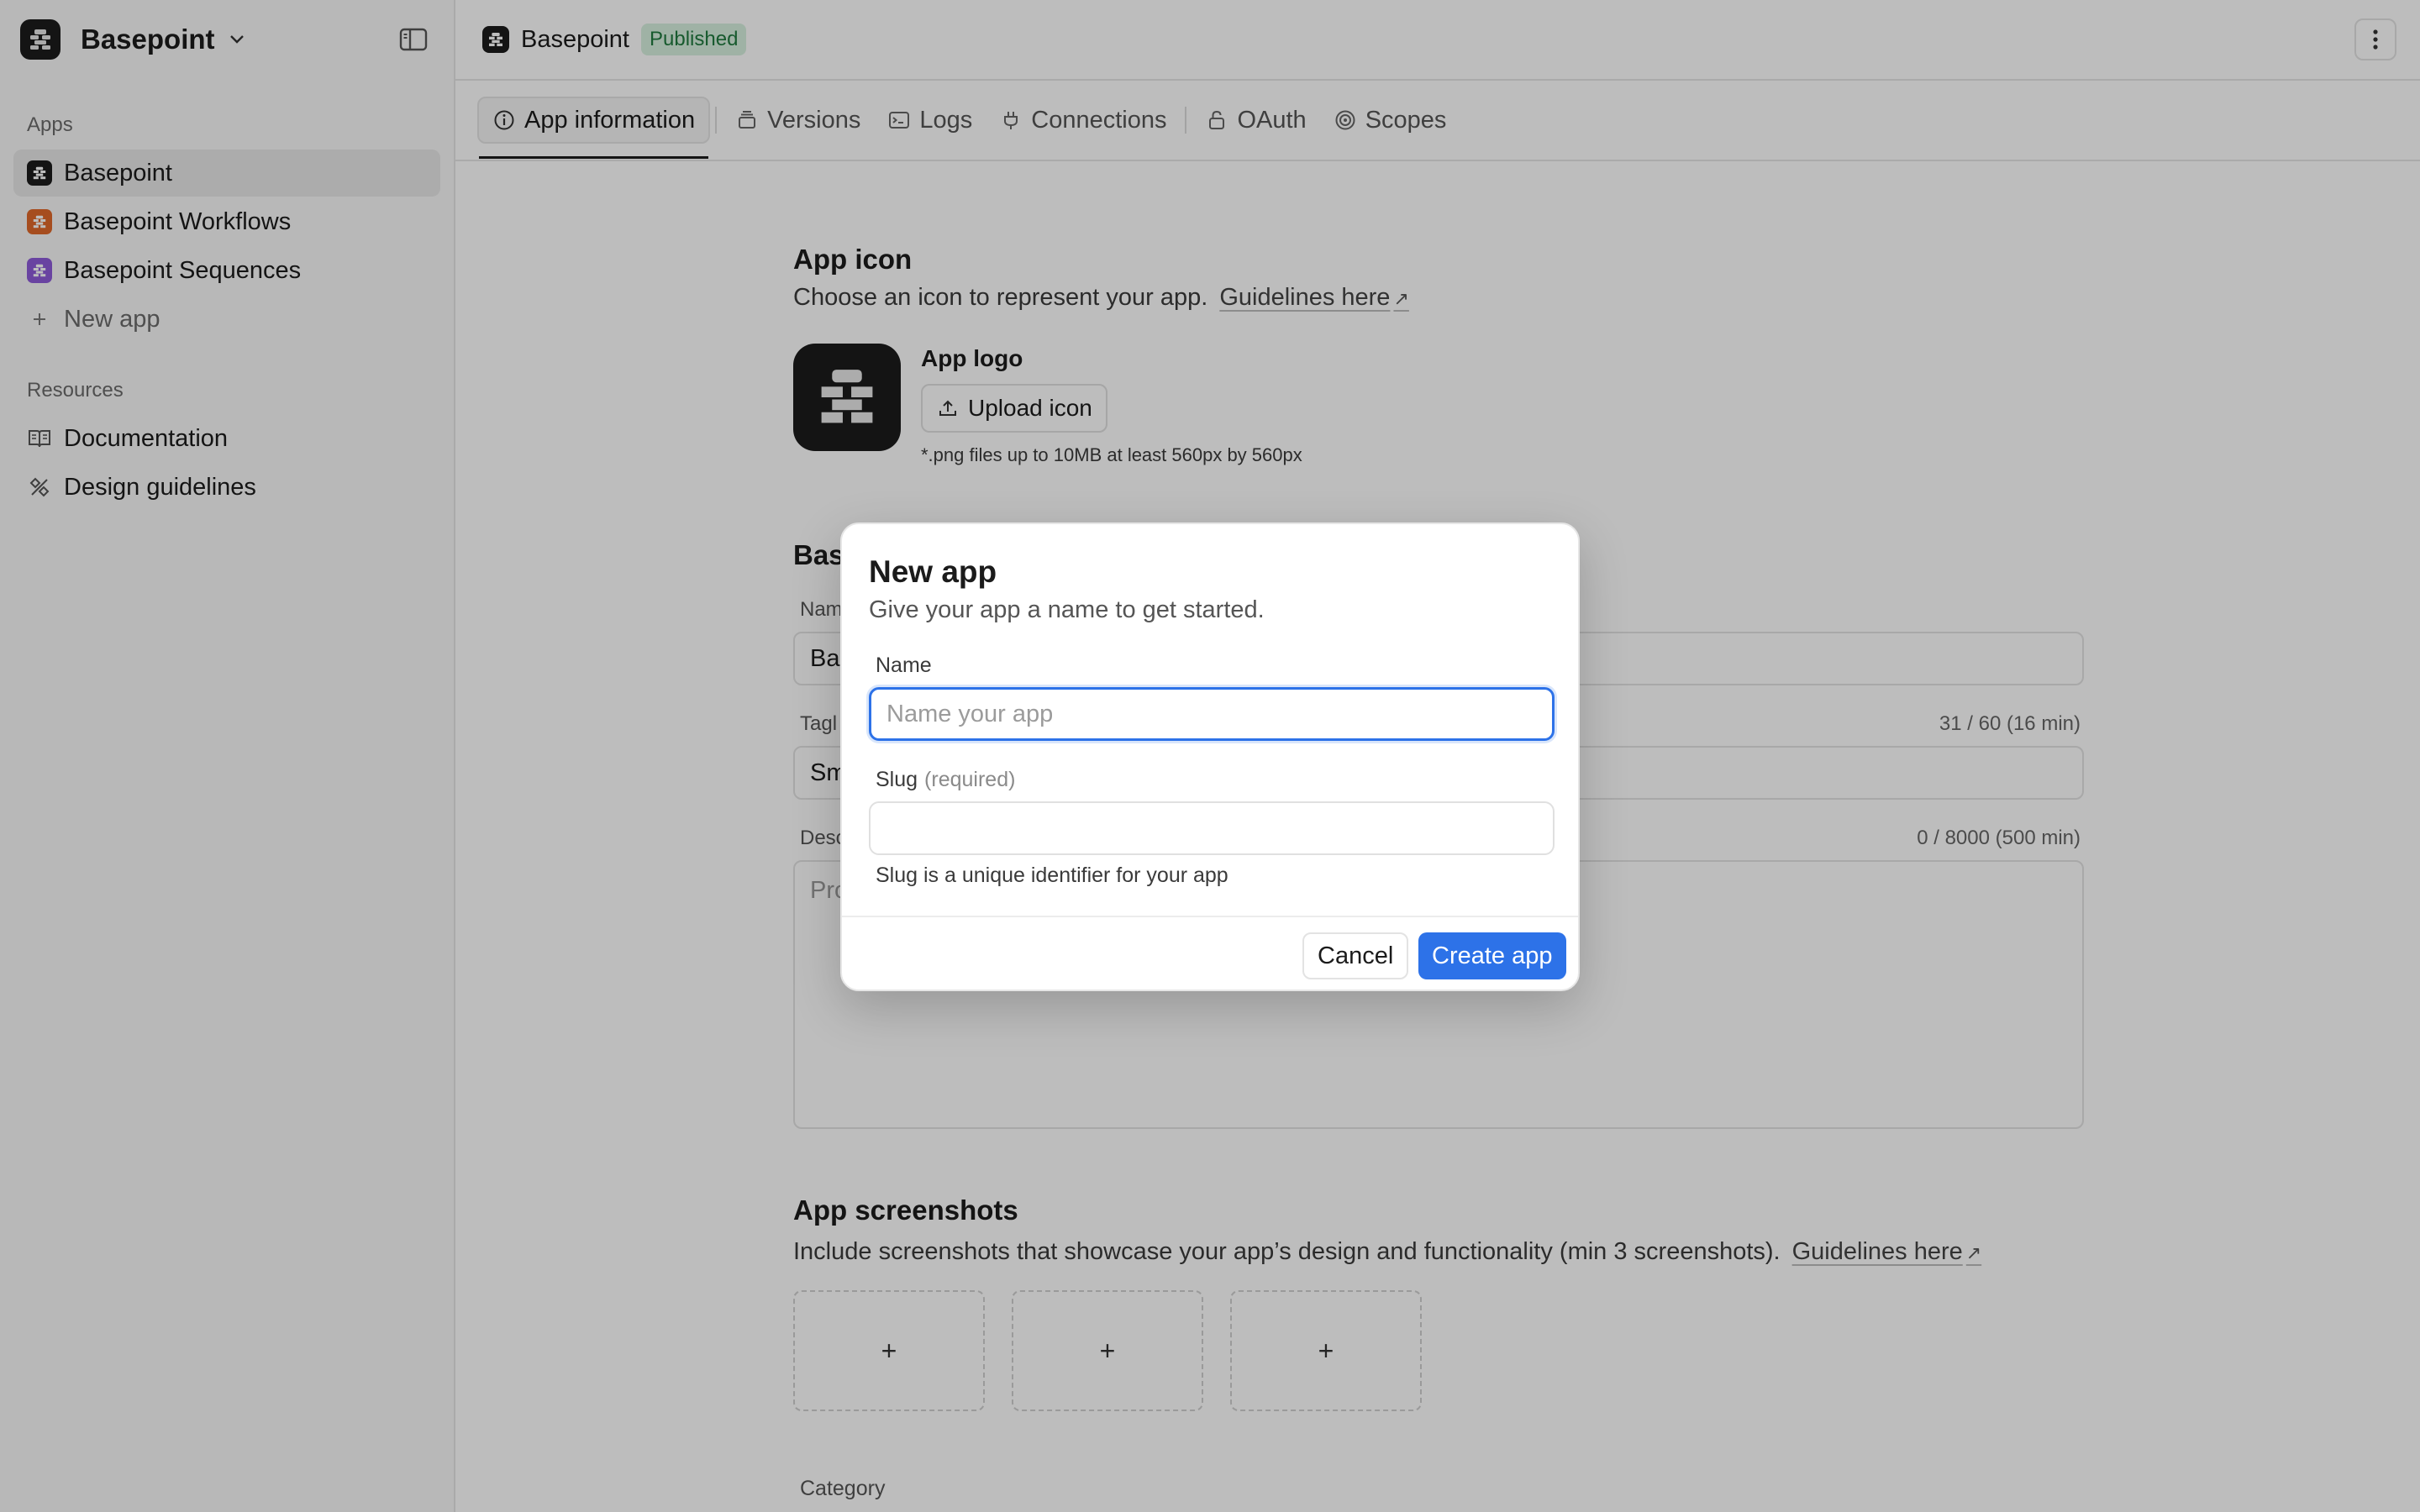 The image size is (2420, 1512). What do you see at coordinates (1212, 828) in the screenshot?
I see `slug-input` at bounding box center [1212, 828].